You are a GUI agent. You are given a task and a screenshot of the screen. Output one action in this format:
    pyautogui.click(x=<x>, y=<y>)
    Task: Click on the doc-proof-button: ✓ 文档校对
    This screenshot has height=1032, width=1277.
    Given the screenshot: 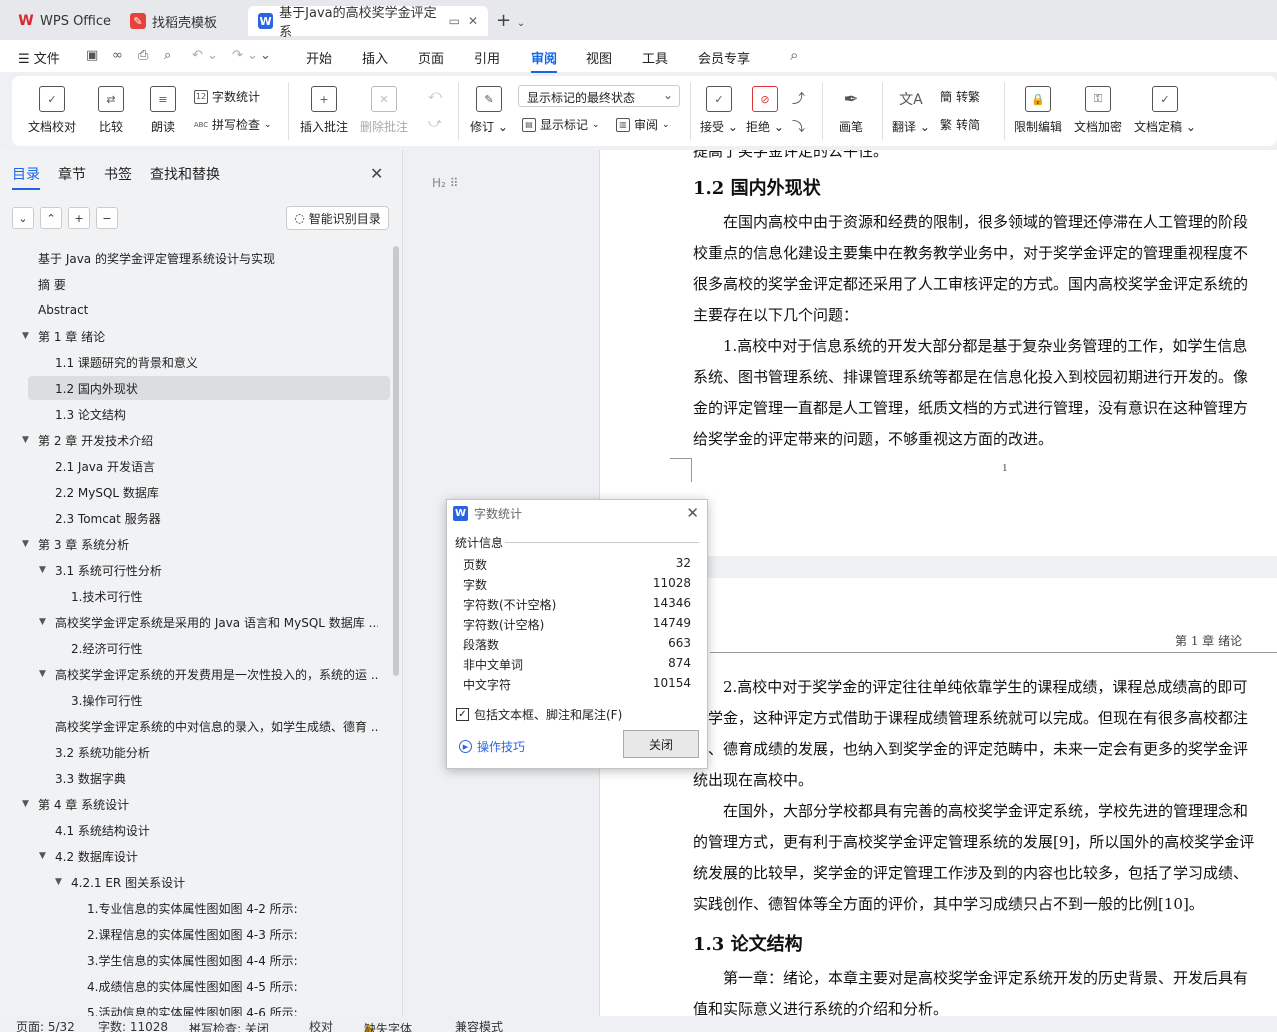 What is the action you would take?
    pyautogui.click(x=52, y=110)
    